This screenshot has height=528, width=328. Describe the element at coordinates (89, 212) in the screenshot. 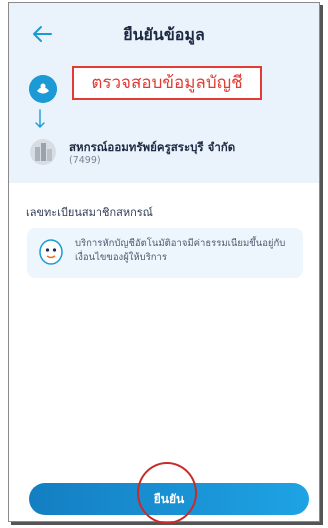

I see `member-number-label: เลขทะเบียนสมาชิกสหกรณ์` at that location.